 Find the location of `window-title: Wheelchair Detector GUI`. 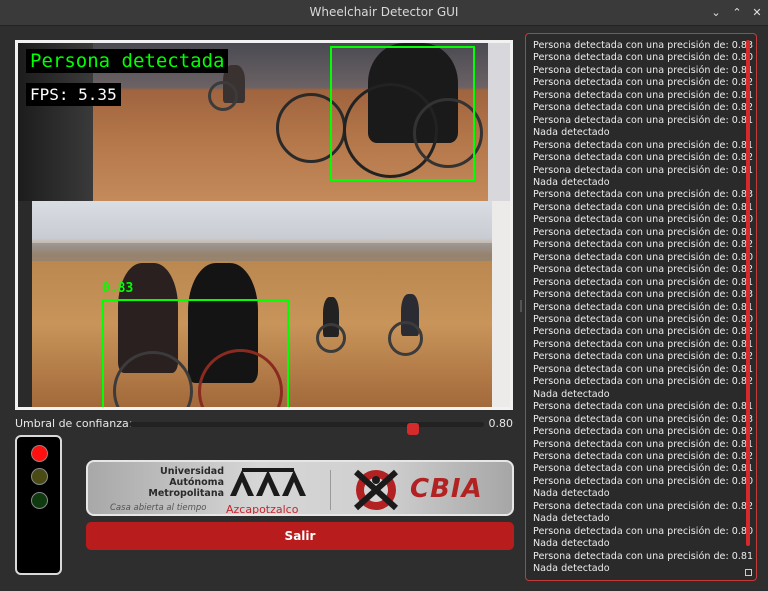

window-title: Wheelchair Detector GUI is located at coordinates (384, 12).